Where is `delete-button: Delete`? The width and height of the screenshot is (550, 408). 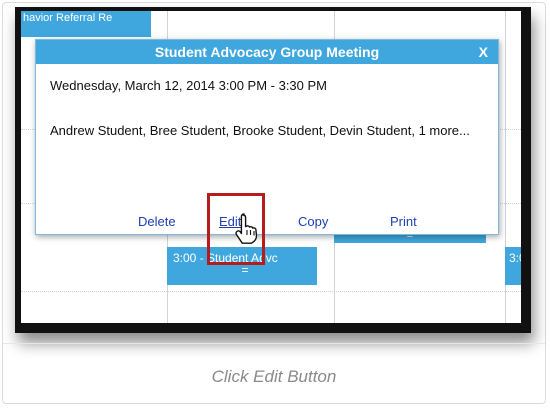 delete-button: Delete is located at coordinates (157, 221).